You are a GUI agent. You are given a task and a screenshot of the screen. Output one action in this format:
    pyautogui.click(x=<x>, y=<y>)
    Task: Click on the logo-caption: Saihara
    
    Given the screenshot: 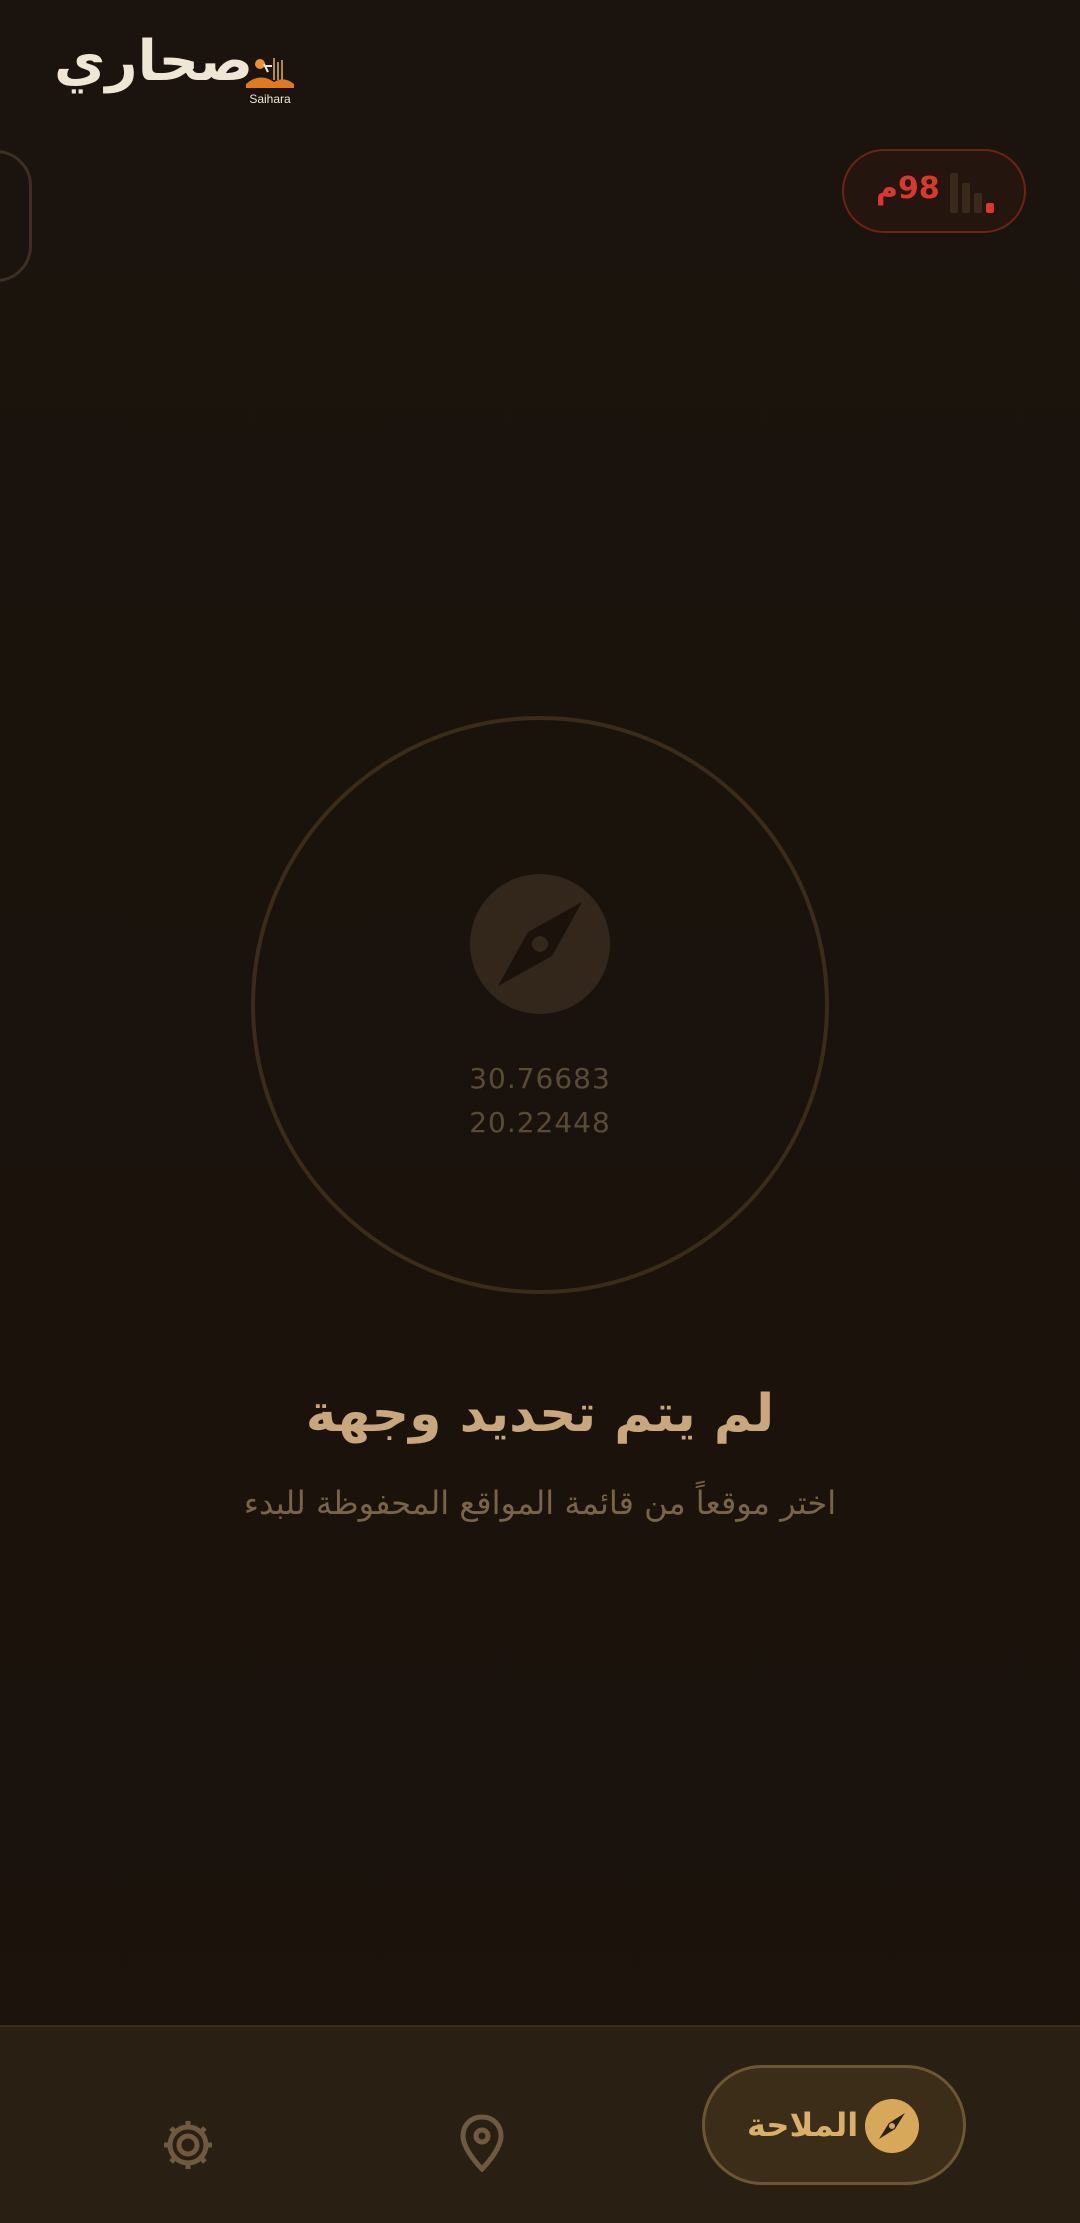 What is the action you would take?
    pyautogui.click(x=270, y=99)
    